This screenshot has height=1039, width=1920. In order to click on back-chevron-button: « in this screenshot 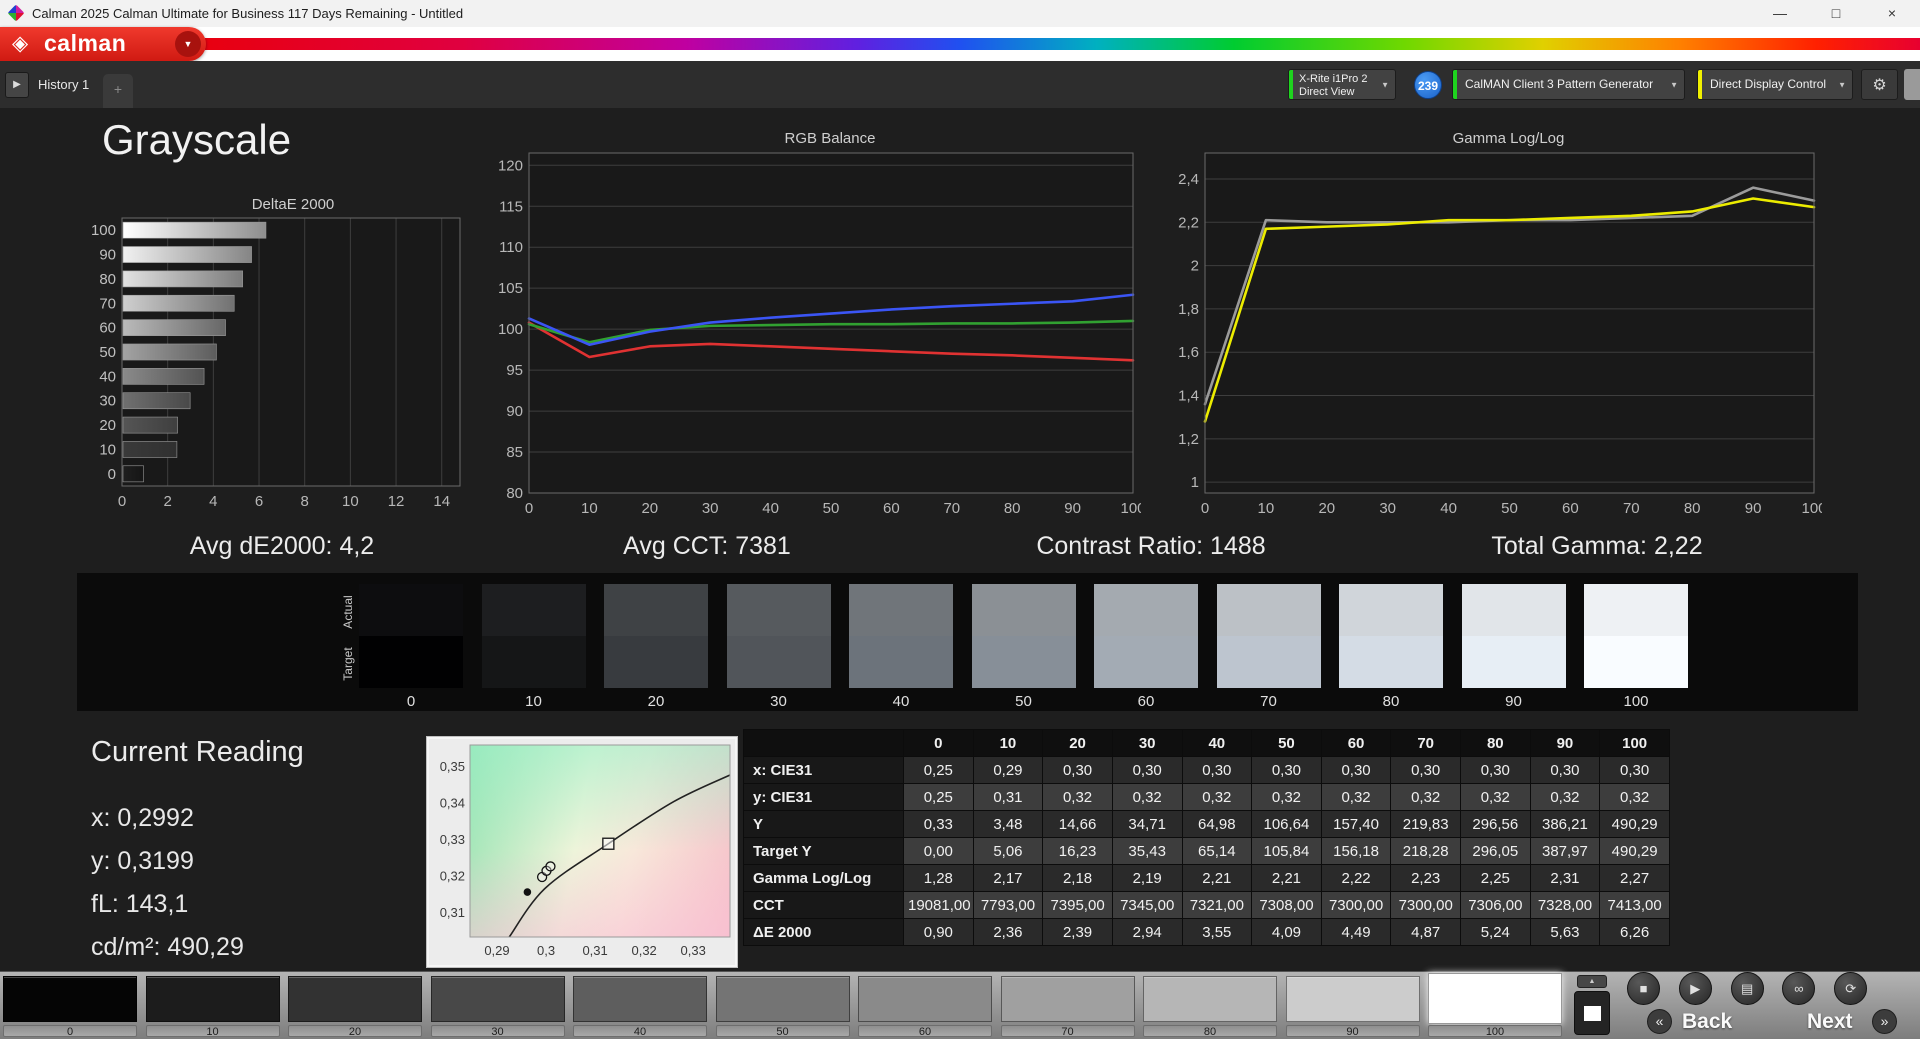, I will do `click(1659, 1021)`.